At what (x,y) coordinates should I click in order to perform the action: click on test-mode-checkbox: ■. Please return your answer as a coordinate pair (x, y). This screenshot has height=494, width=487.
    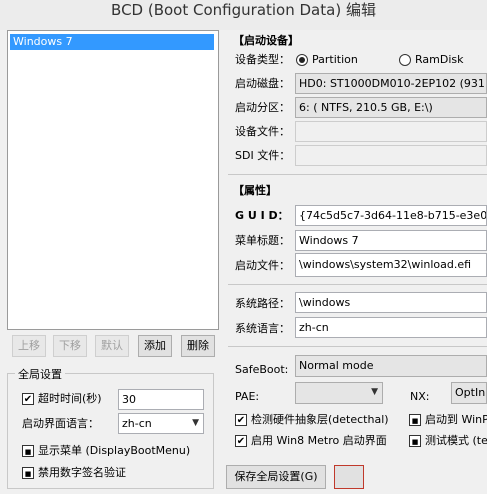
    Looking at the image, I should click on (415, 441).